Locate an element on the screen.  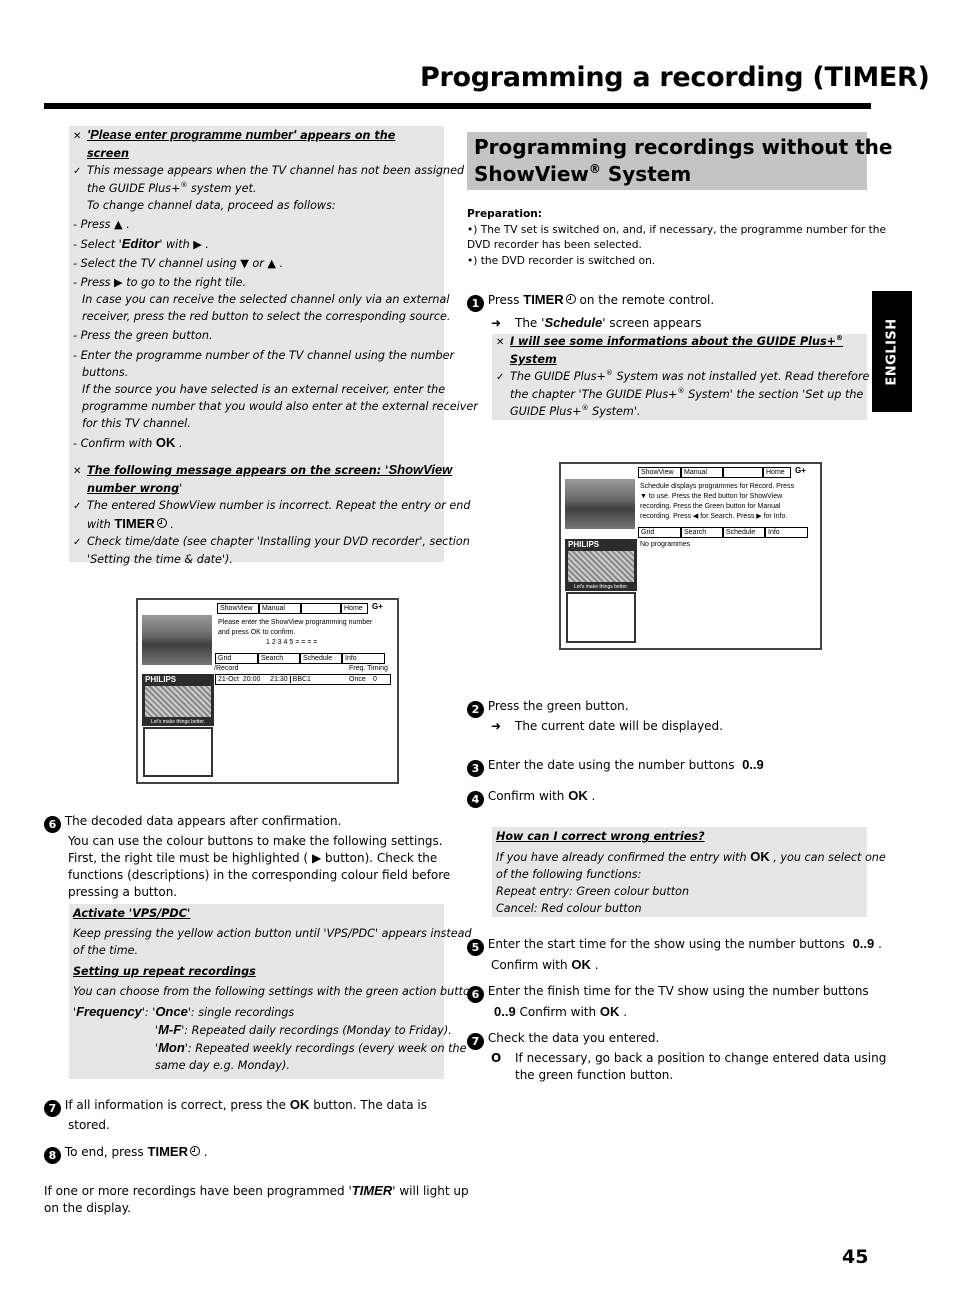
tv-ad-banner: PHILIPS Let's make things better. is located at coordinates (601, 565).